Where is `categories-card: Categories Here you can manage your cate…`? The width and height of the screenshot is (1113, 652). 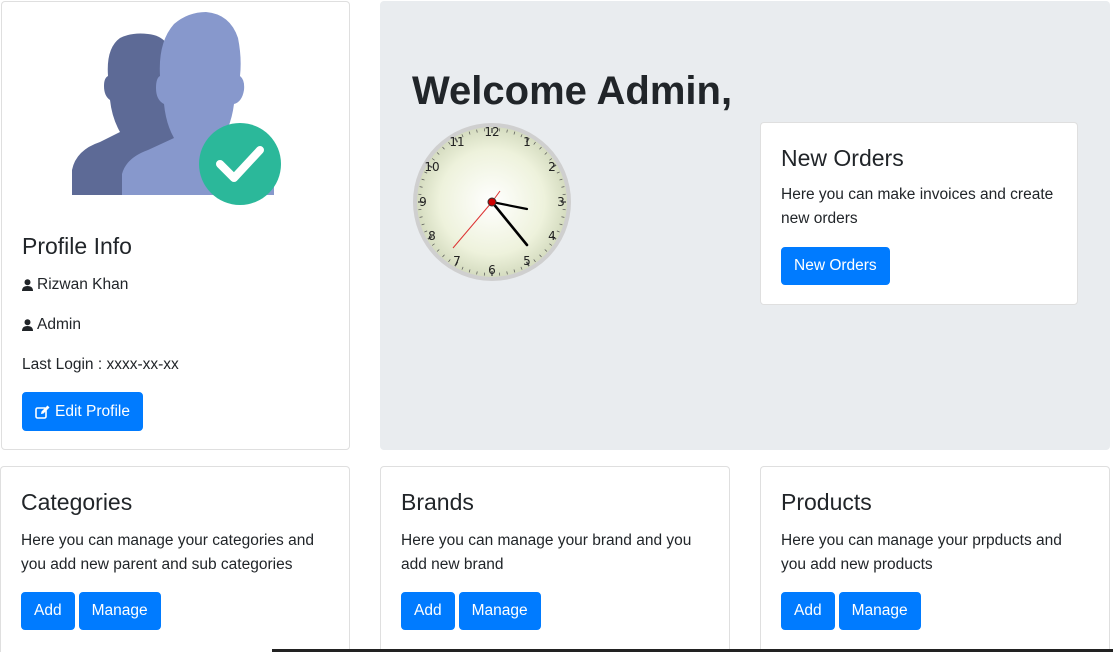
categories-card: Categories Here you can manage your cate… is located at coordinates (175, 559).